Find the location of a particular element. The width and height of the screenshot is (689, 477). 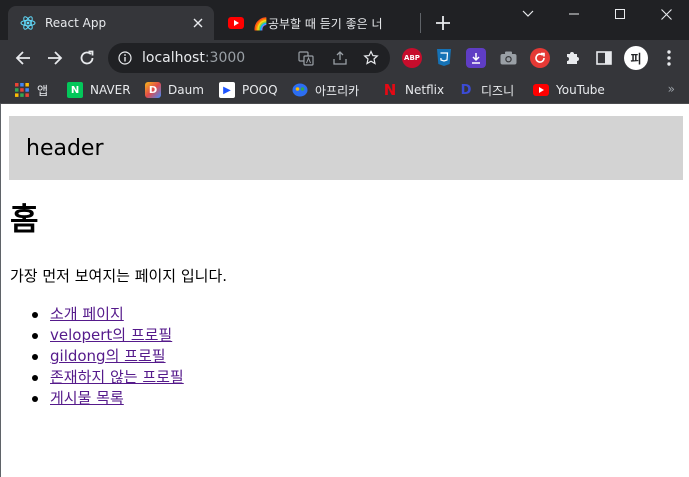

minimize-button is located at coordinates (574, 14).